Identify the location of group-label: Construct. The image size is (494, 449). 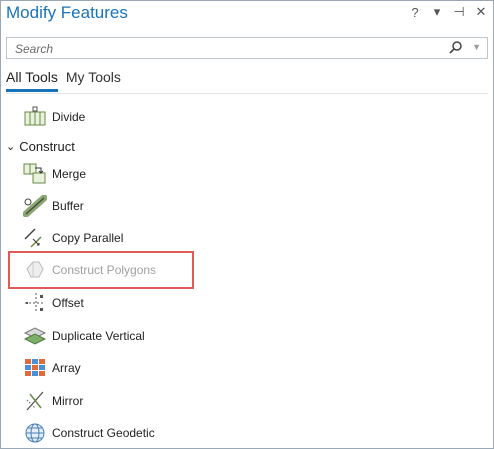
(47, 146).